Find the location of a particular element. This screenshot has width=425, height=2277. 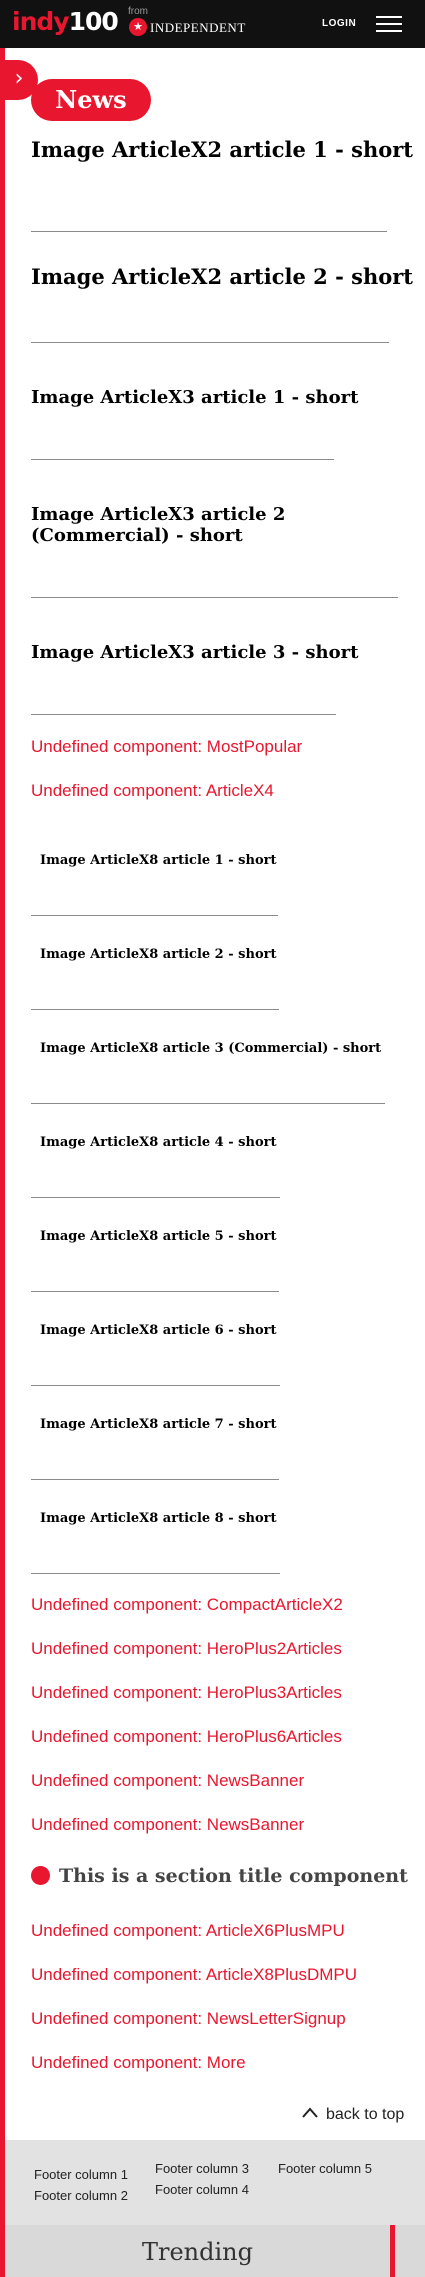

trending-label: Trending is located at coordinates (197, 2252).